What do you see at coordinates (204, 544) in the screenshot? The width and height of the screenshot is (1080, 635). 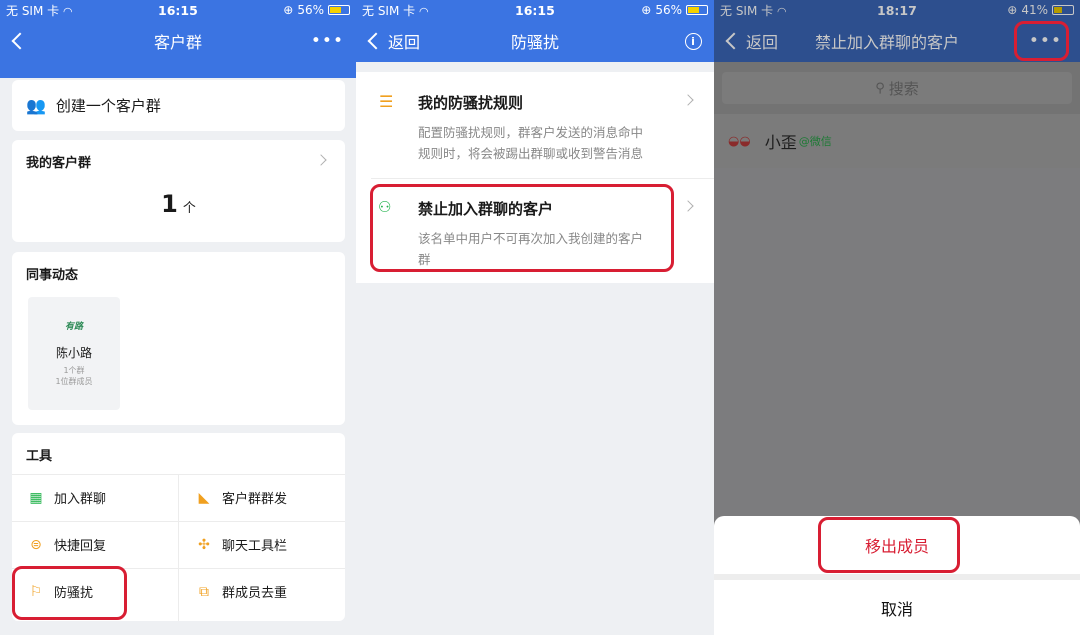 I see `toolbar-icon: ✣` at bounding box center [204, 544].